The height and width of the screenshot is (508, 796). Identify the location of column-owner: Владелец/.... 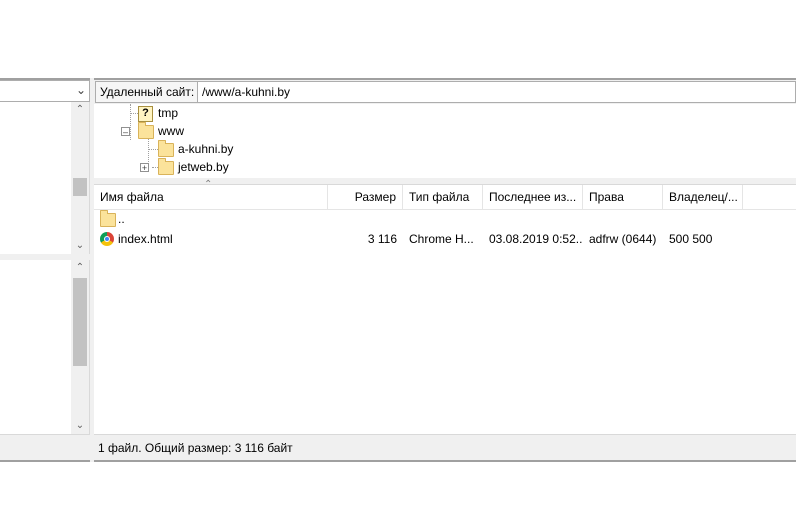
(703, 197).